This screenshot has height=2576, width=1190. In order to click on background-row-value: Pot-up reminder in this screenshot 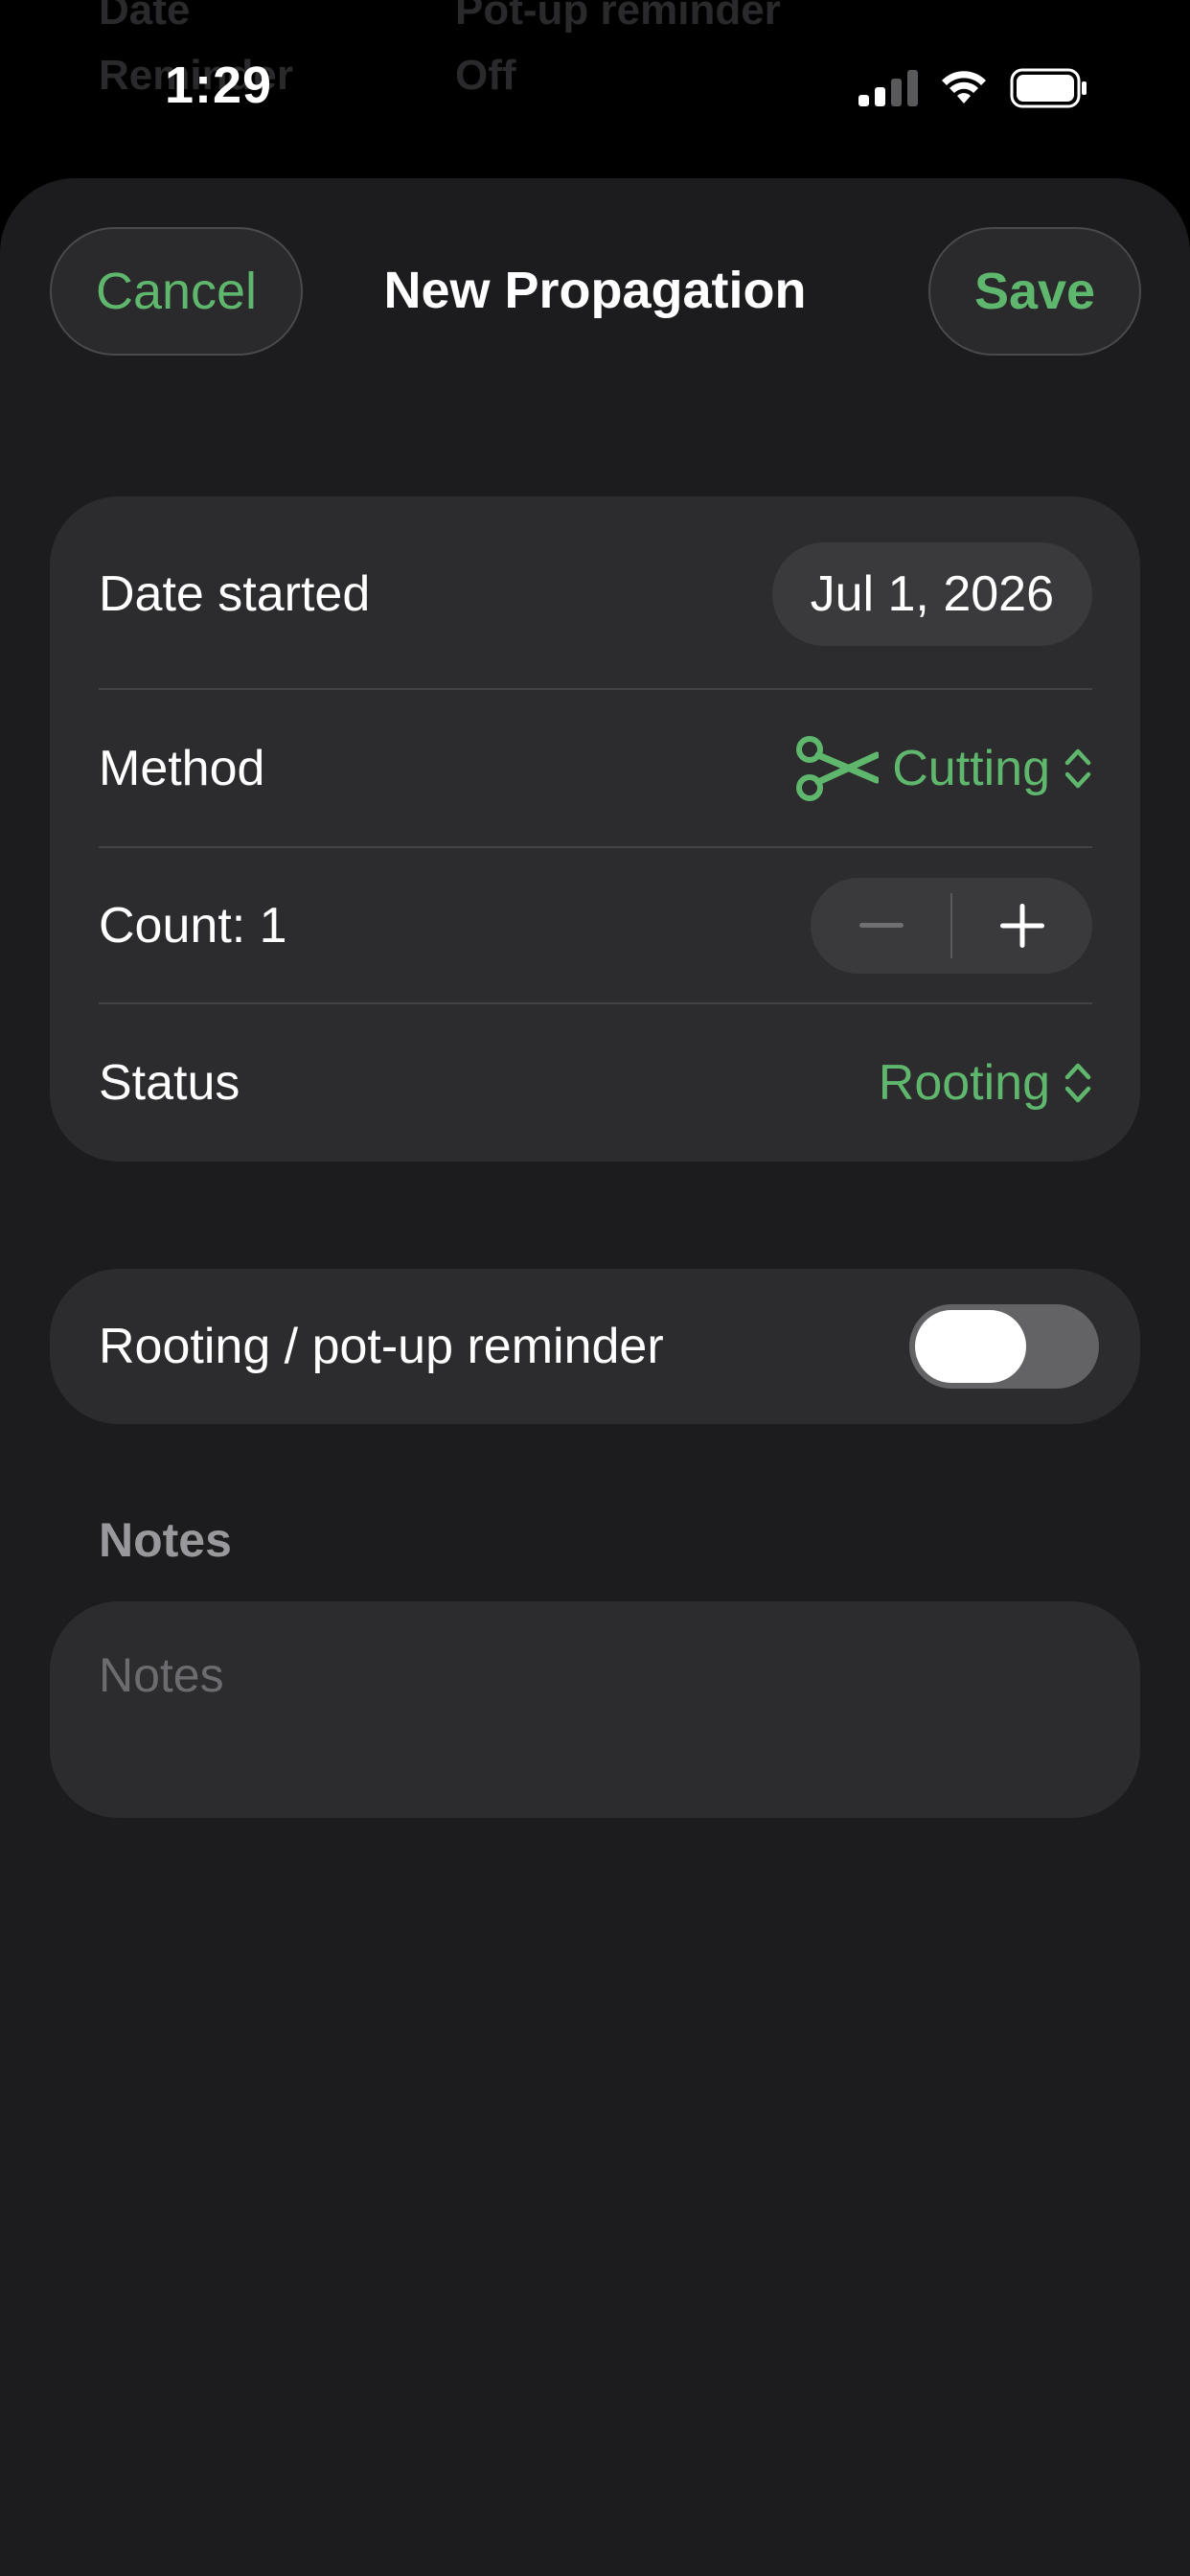, I will do `click(618, 17)`.